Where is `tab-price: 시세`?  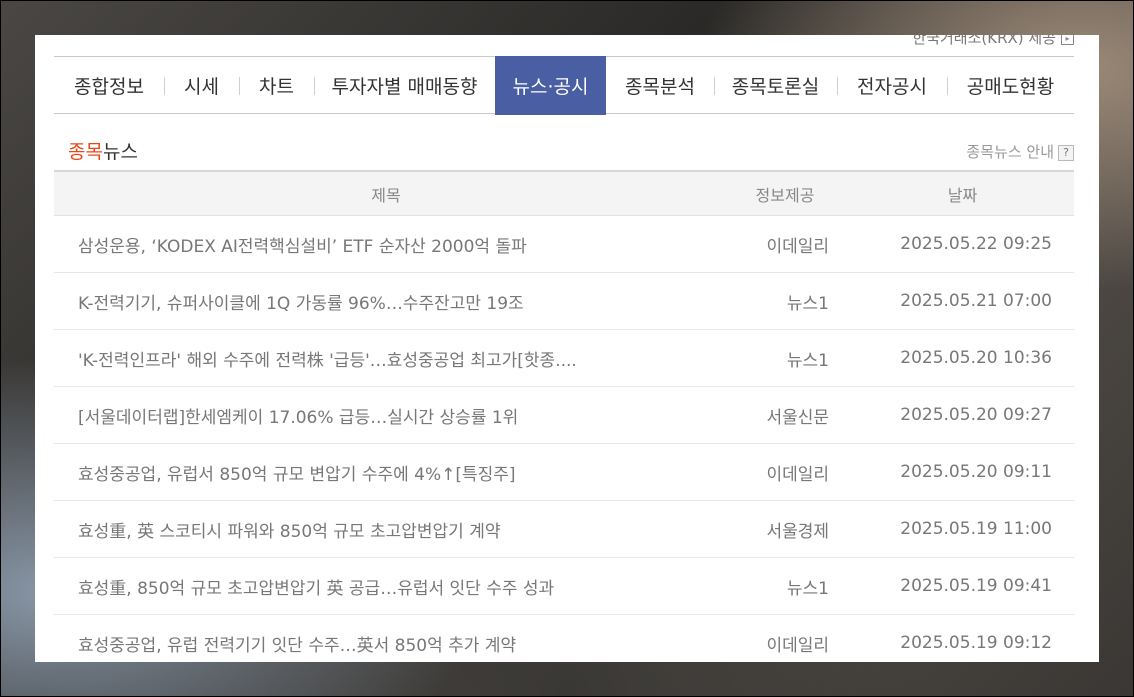 tab-price: 시세 is located at coordinates (201, 85).